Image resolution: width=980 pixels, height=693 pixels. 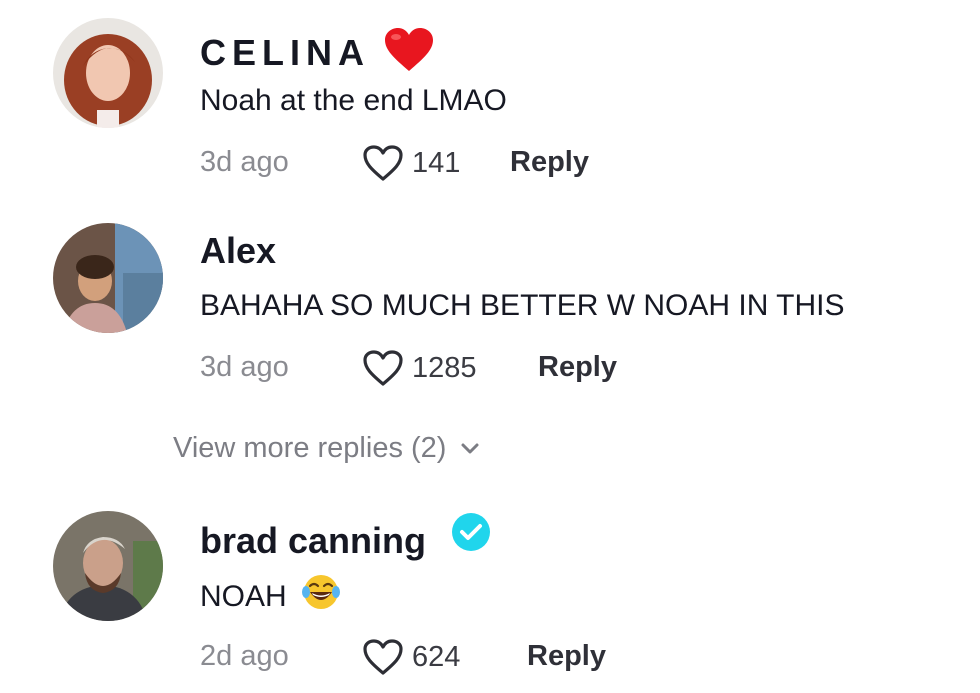 I want to click on like-button: 1285, so click(x=419, y=368).